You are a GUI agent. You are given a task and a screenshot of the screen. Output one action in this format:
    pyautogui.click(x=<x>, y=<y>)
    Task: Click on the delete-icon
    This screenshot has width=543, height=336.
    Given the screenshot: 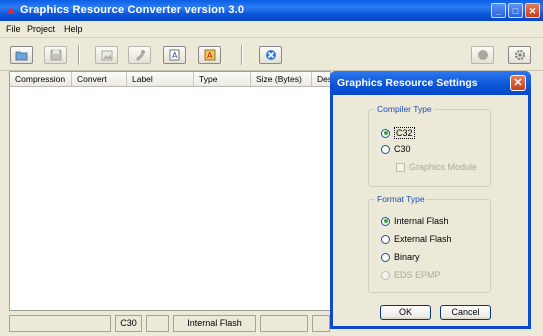 What is the action you would take?
    pyautogui.click(x=270, y=55)
    